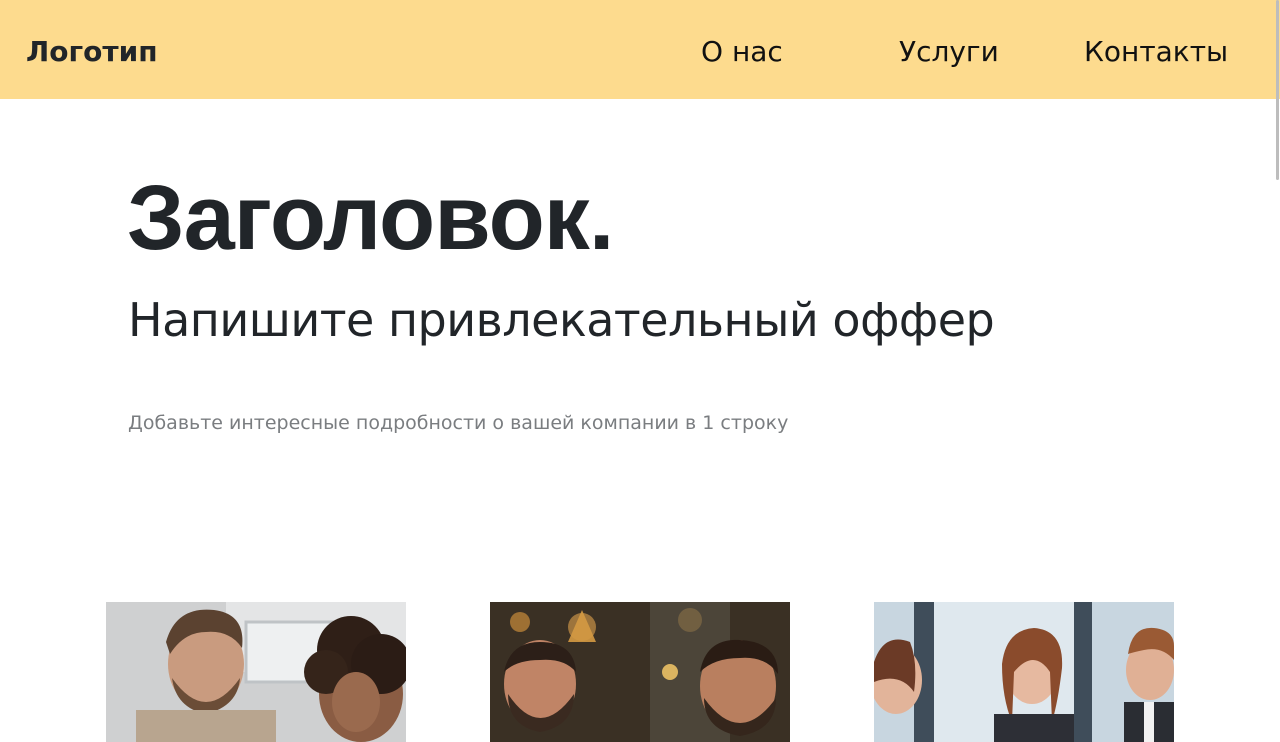  What do you see at coordinates (92, 52) in the screenshot?
I see `logo: Логотип` at bounding box center [92, 52].